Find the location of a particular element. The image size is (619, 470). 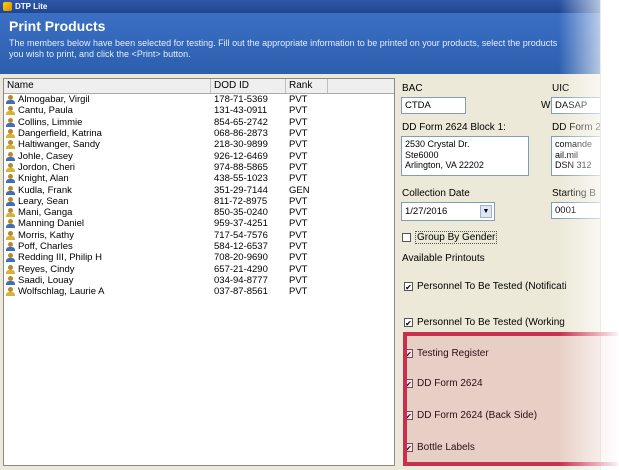

member-name-cell: Cantu, Paula is located at coordinates (107, 110).